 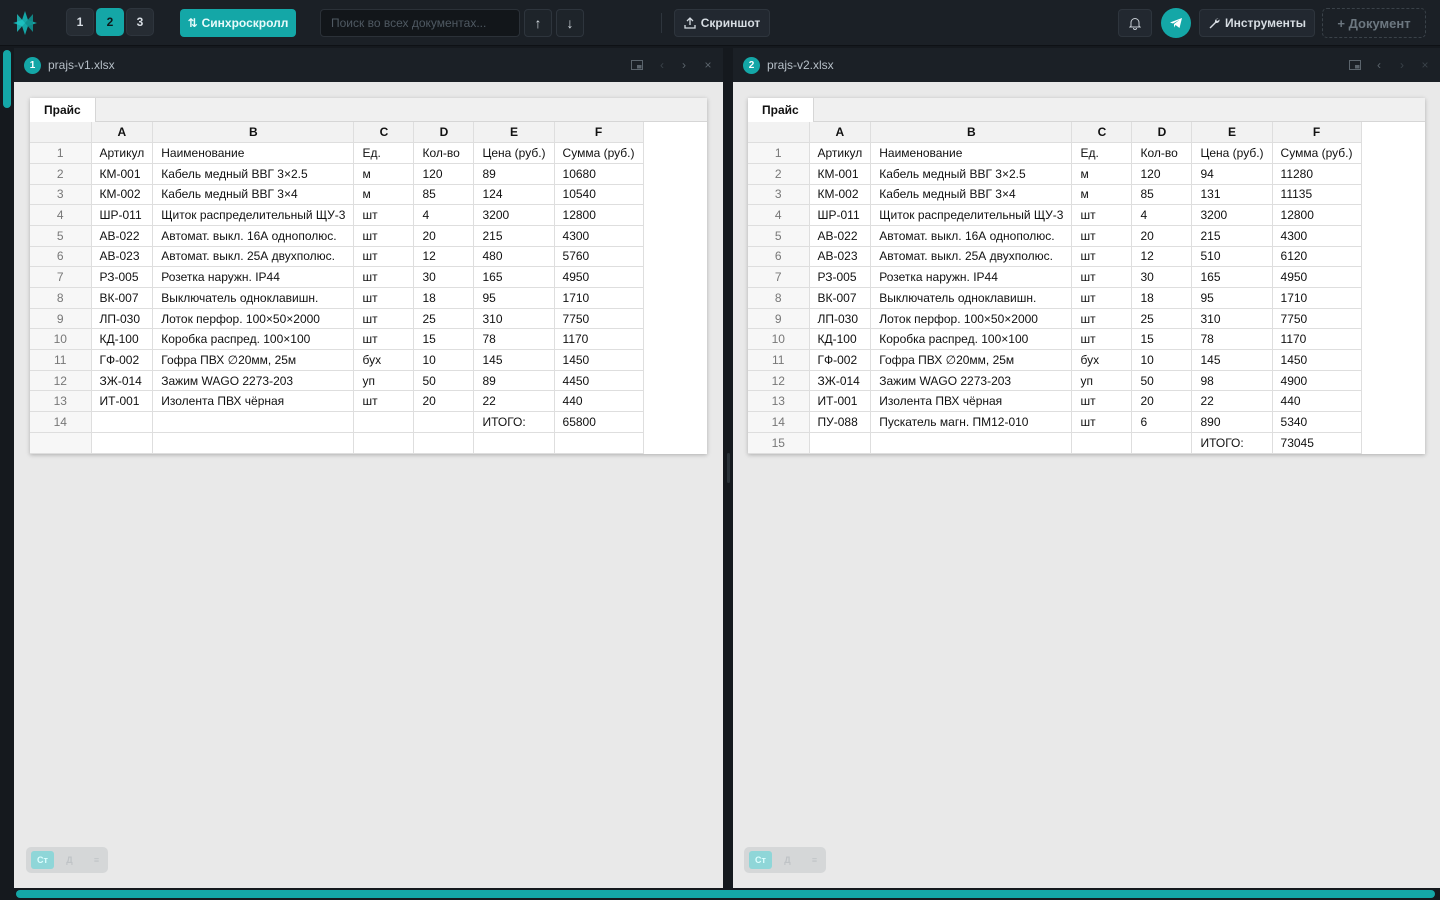 I want to click on table-cell: 1170, so click(x=1317, y=339).